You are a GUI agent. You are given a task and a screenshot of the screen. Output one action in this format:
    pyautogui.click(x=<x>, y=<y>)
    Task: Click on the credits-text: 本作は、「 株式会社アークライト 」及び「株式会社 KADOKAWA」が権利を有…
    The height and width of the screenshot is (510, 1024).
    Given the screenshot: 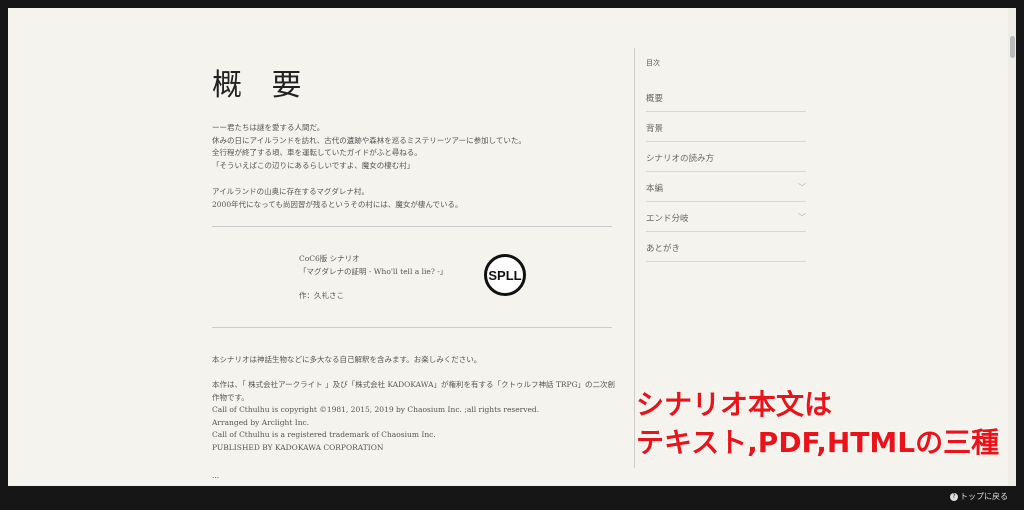 What is the action you would take?
    pyautogui.click(x=413, y=416)
    